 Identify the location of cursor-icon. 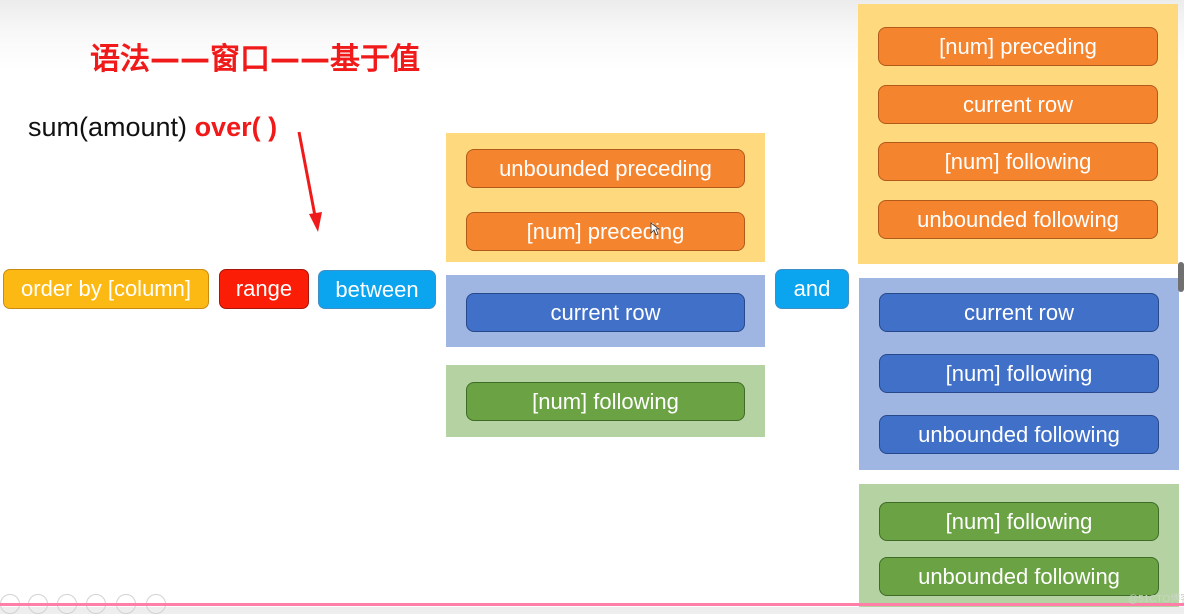
(655, 229).